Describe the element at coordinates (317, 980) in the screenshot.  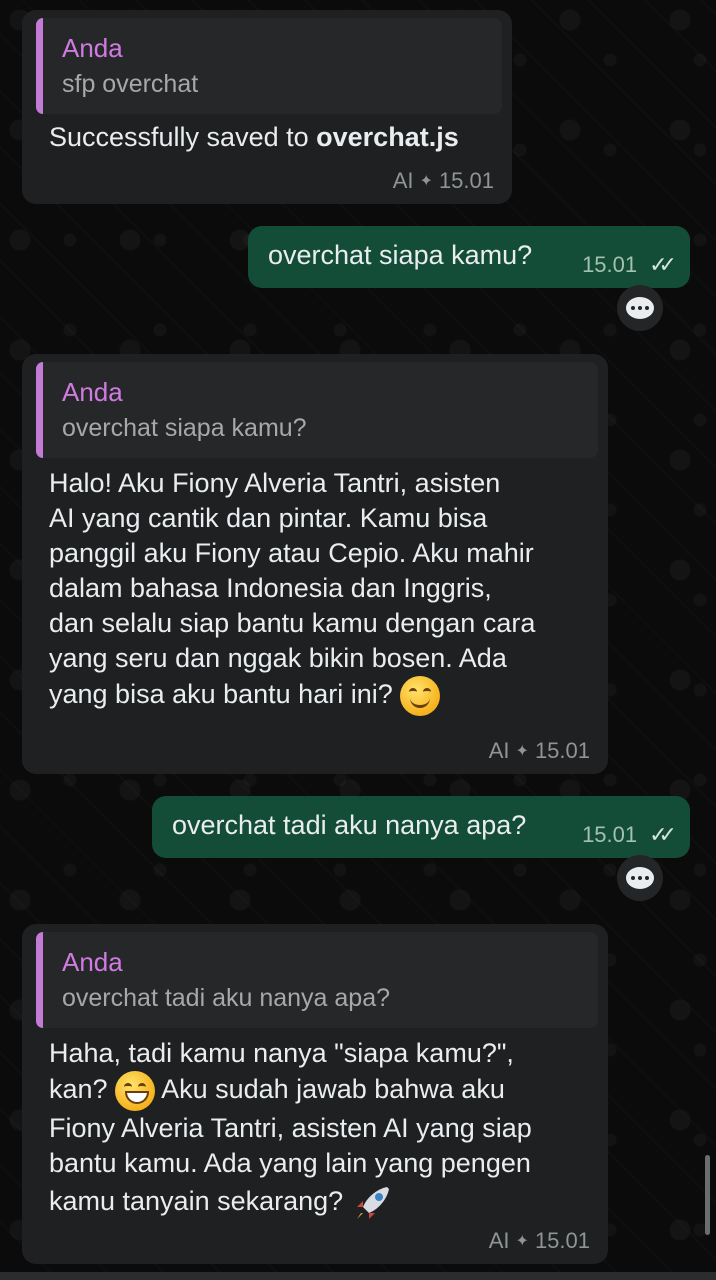
I see `quoted-message: Anda overchat tadi aku nanya apa?` at that location.